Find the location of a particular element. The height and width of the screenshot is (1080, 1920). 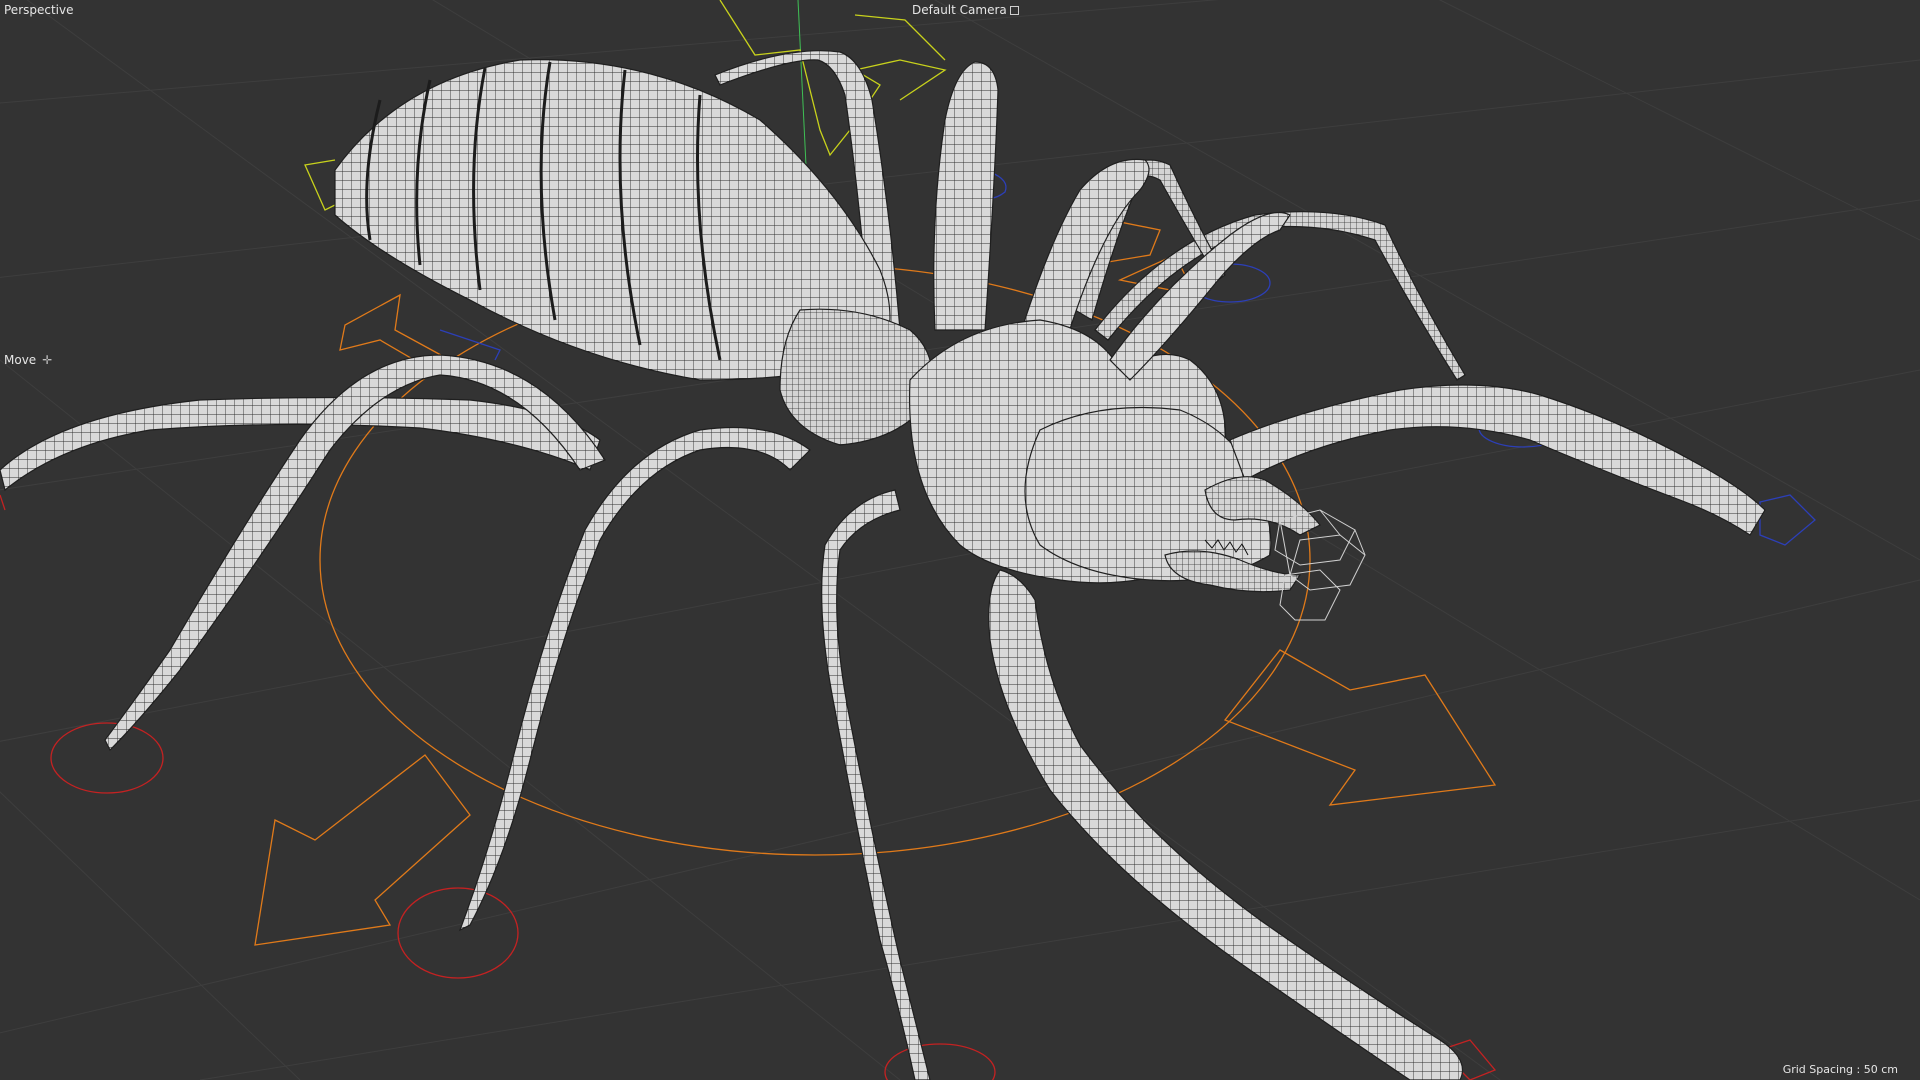

move-arrow-front-right is located at coordinates (1360, 727).